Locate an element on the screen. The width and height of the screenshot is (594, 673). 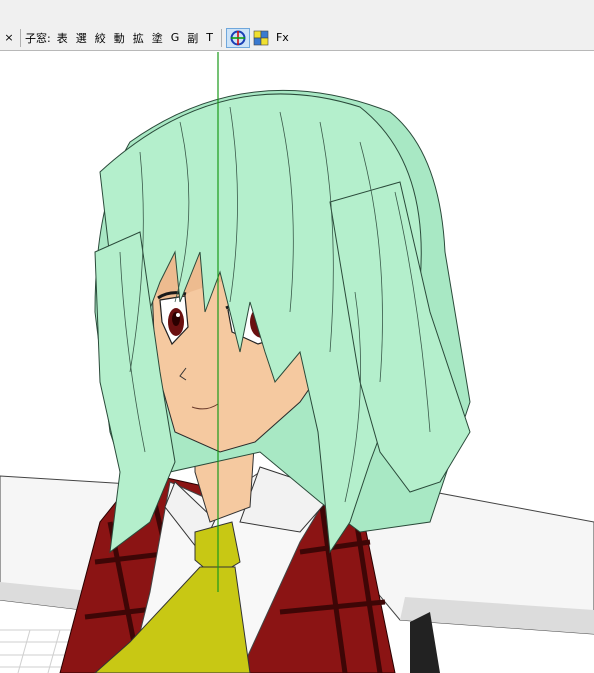
text-button: T is located at coordinates (209, 38).